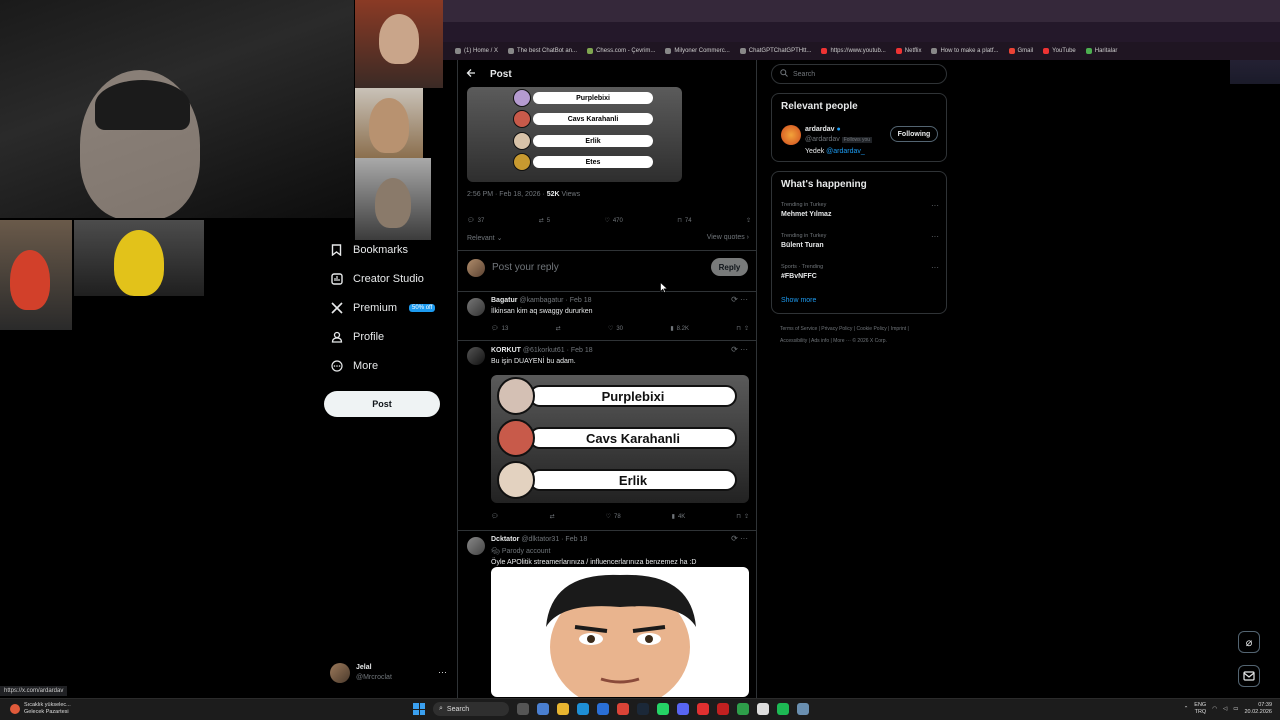  What do you see at coordinates (526, 551) in the screenshot?
I see `parody-badge: Parody account` at bounding box center [526, 551].